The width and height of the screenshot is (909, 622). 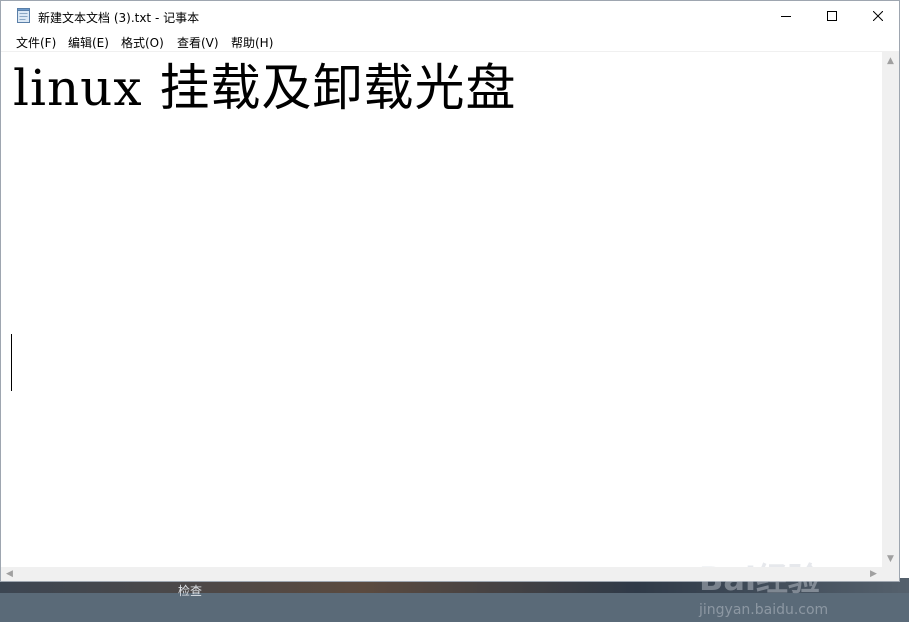 What do you see at coordinates (264, 88) in the screenshot?
I see `editor-content: linux 挂载及卸载光盘` at bounding box center [264, 88].